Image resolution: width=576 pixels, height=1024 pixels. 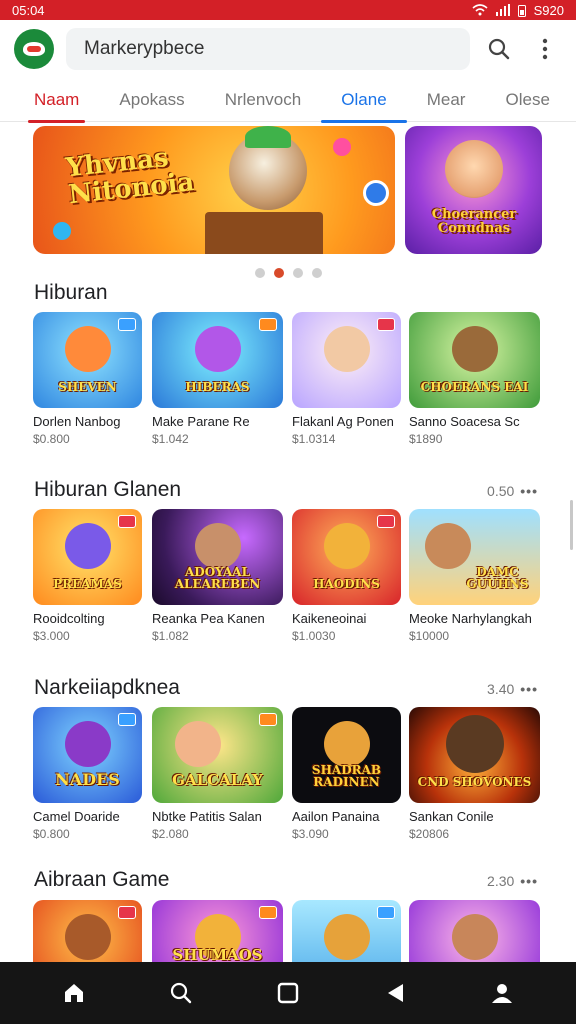 I want to click on app-card: Flakanl Ag Ponen $1.0314, so click(x=346, y=379).